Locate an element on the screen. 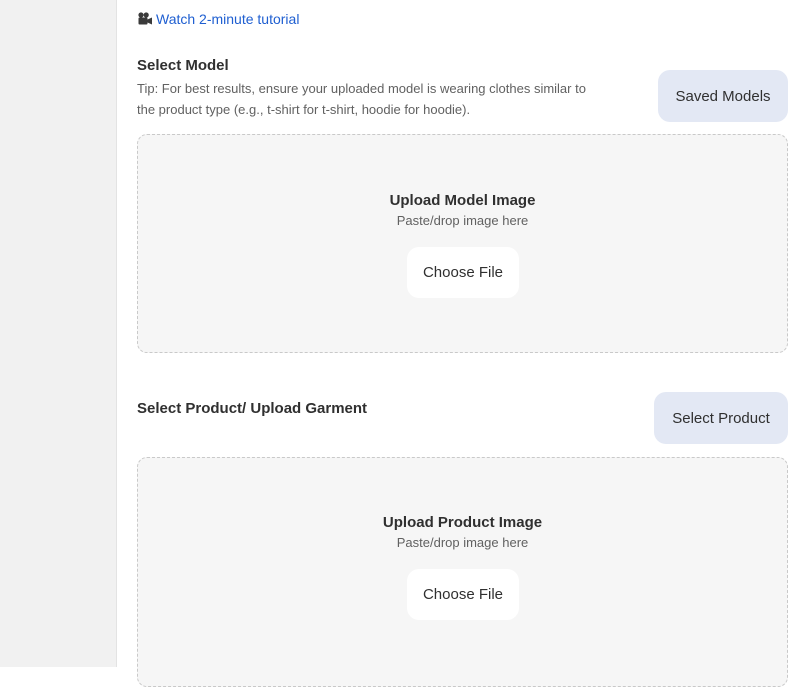  left-sidebar is located at coordinates (58, 333).